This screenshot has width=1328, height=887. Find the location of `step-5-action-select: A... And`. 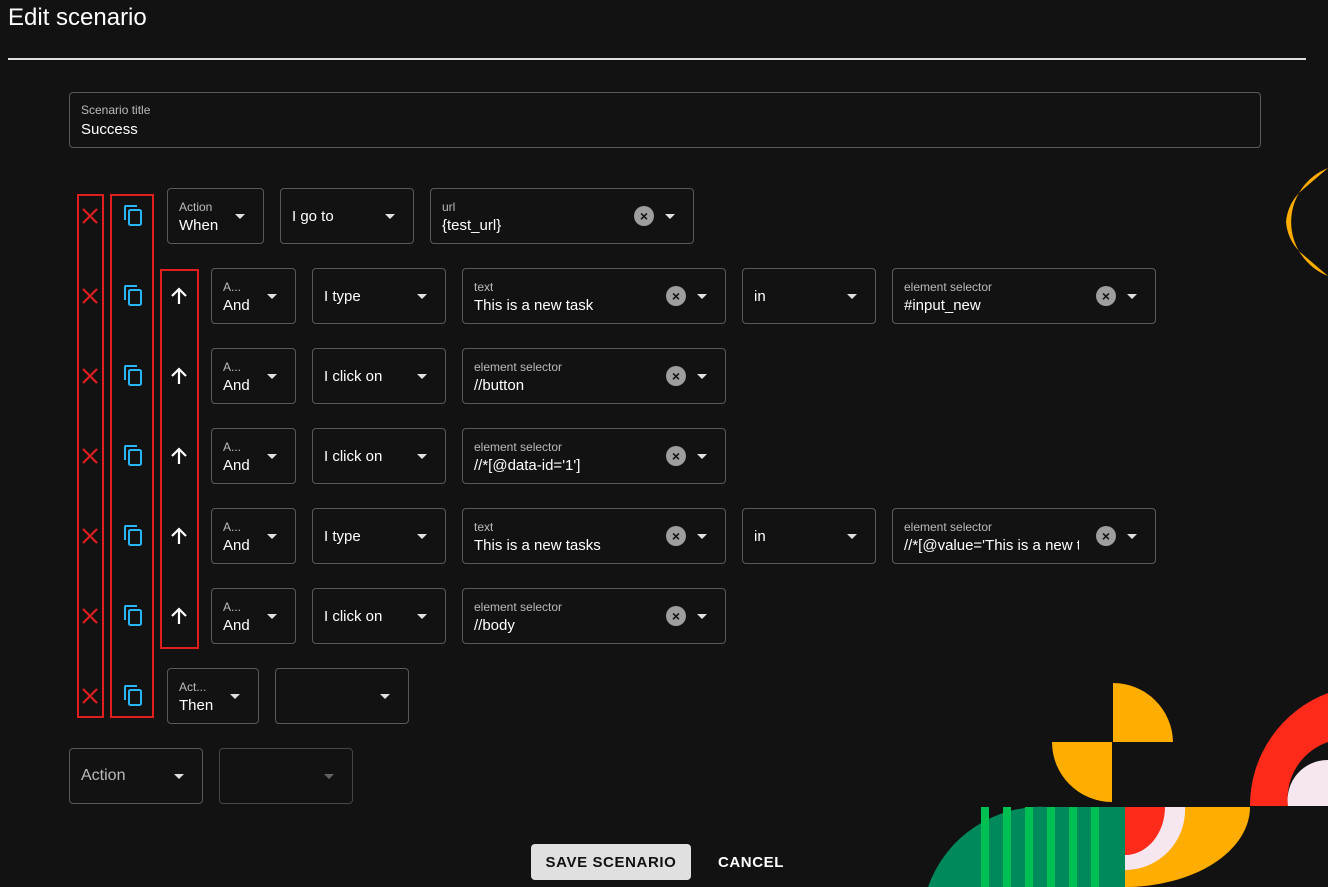

step-5-action-select: A... And is located at coordinates (253, 616).